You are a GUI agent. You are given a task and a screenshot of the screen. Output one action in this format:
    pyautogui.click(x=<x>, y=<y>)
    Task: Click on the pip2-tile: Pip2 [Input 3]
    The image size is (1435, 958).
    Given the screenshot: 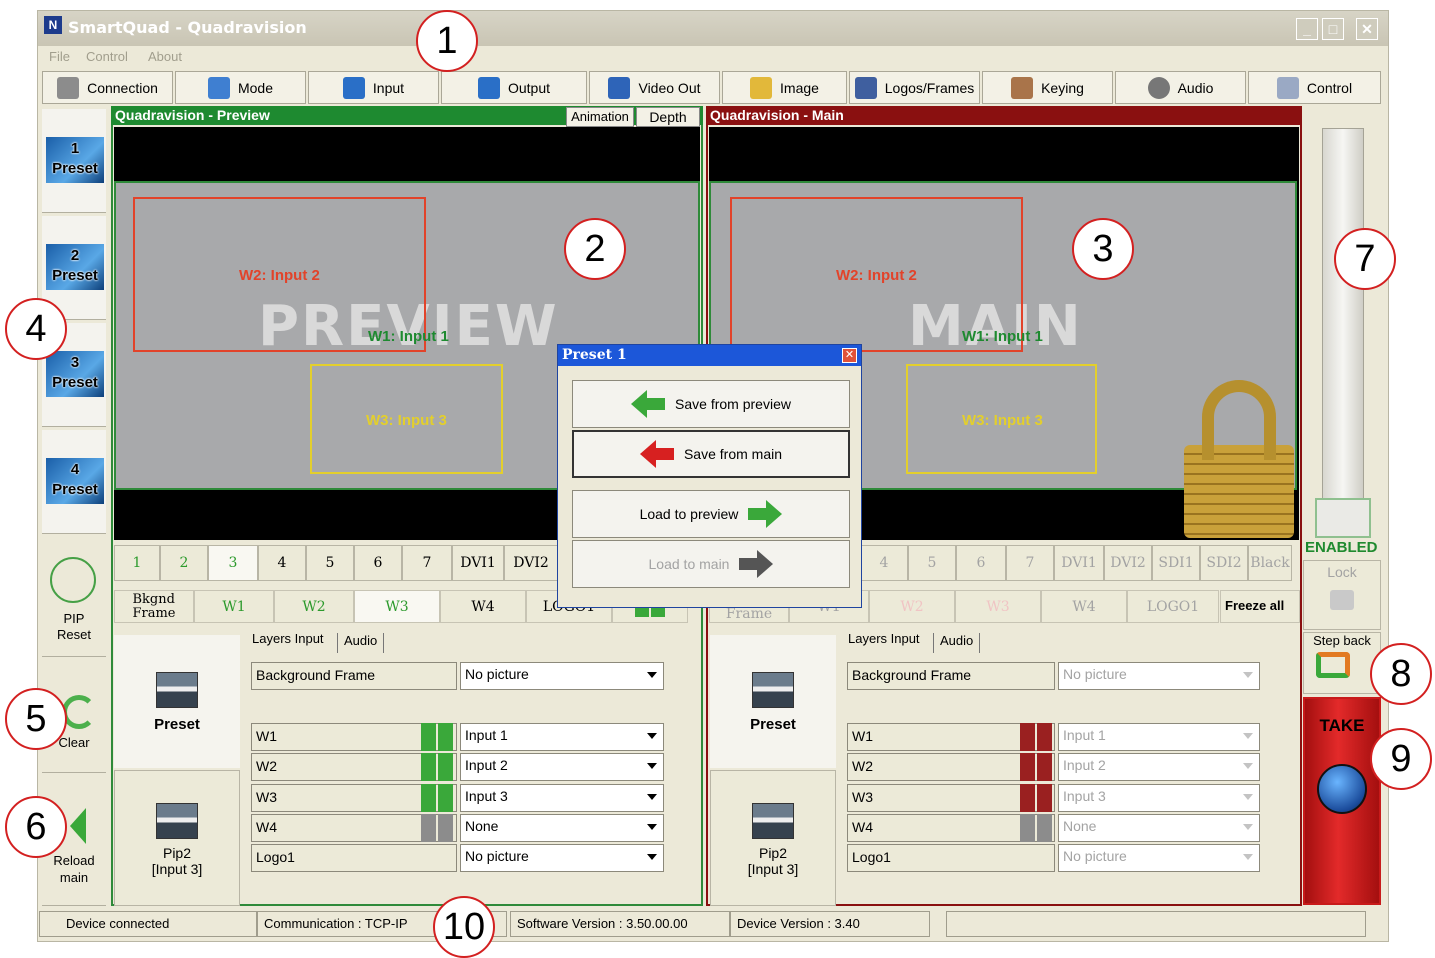 What is the action you would take?
    pyautogui.click(x=177, y=838)
    